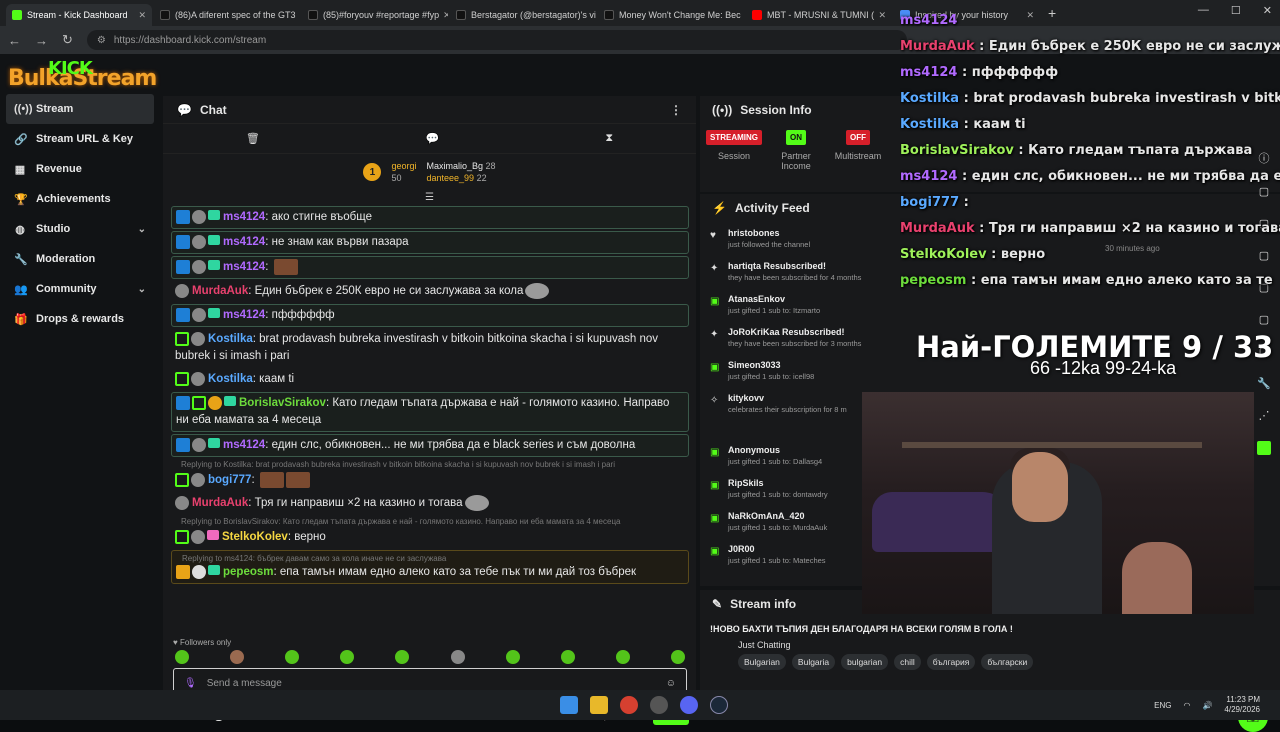 Image resolution: width=1280 pixels, height=732 pixels. I want to click on wrench-icon: 🔧, so click(1264, 383).